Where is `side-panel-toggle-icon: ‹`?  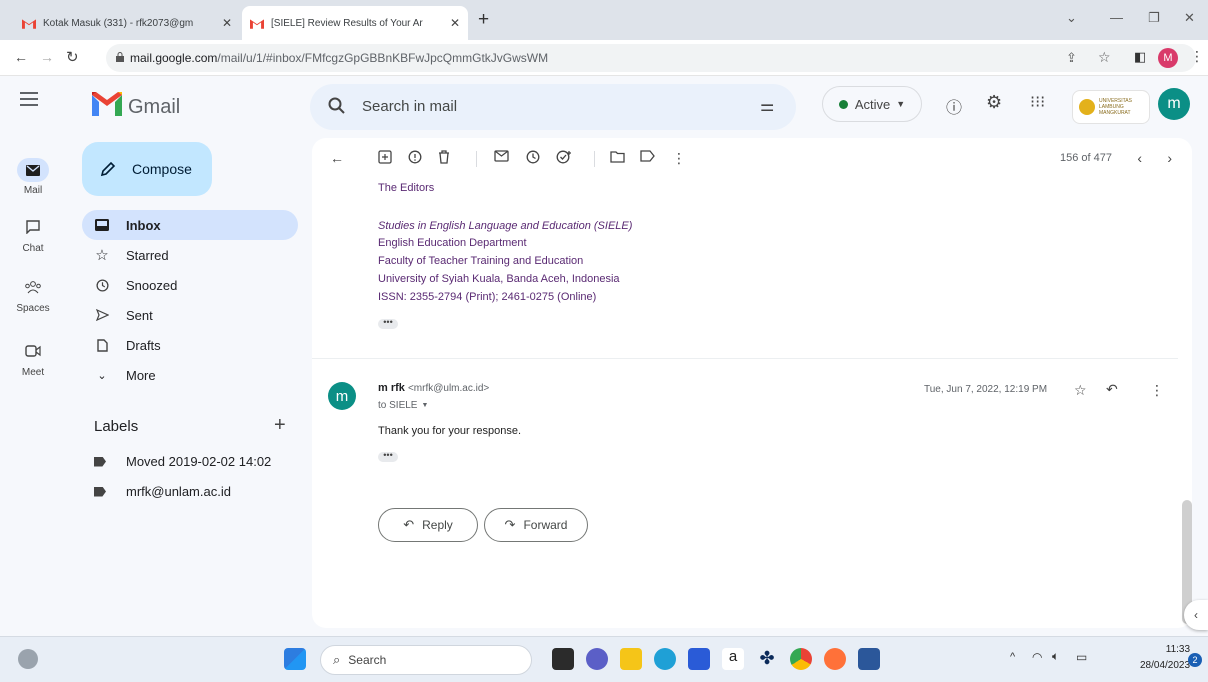
side-panel-toggle-icon: ‹ is located at coordinates (1196, 615).